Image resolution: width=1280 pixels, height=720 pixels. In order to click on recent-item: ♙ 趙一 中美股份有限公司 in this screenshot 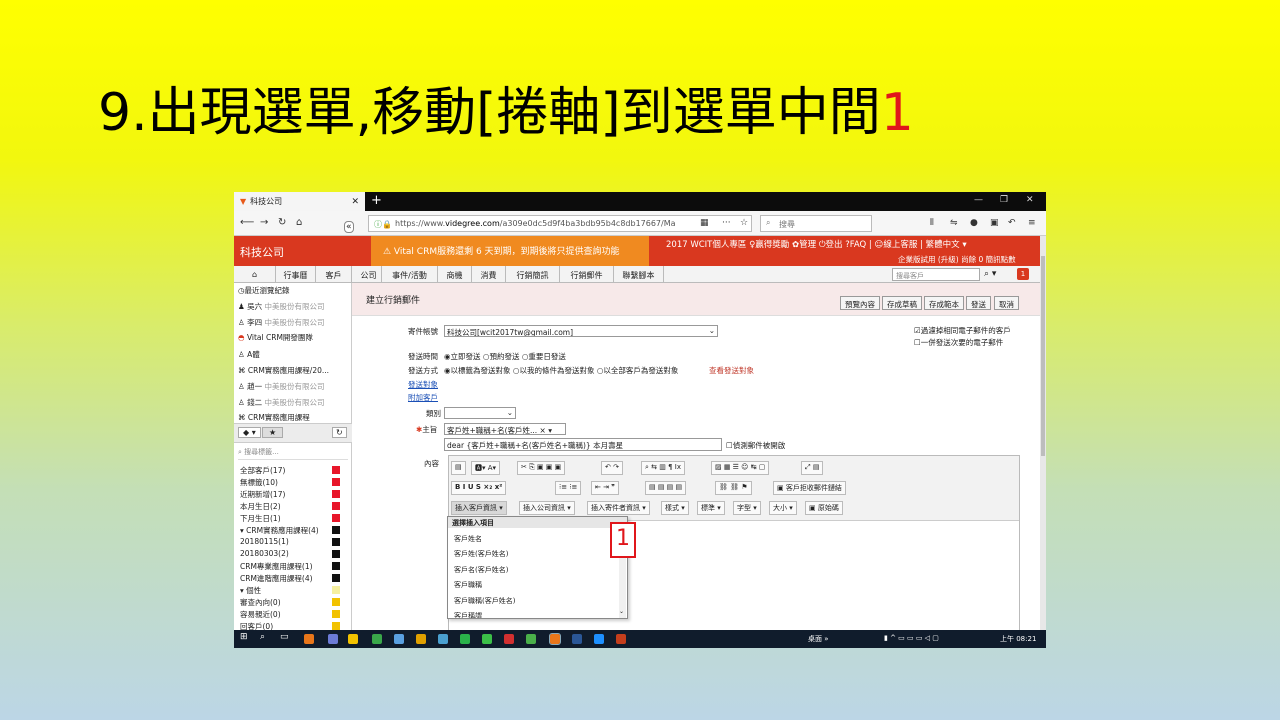, I will do `click(281, 386)`.